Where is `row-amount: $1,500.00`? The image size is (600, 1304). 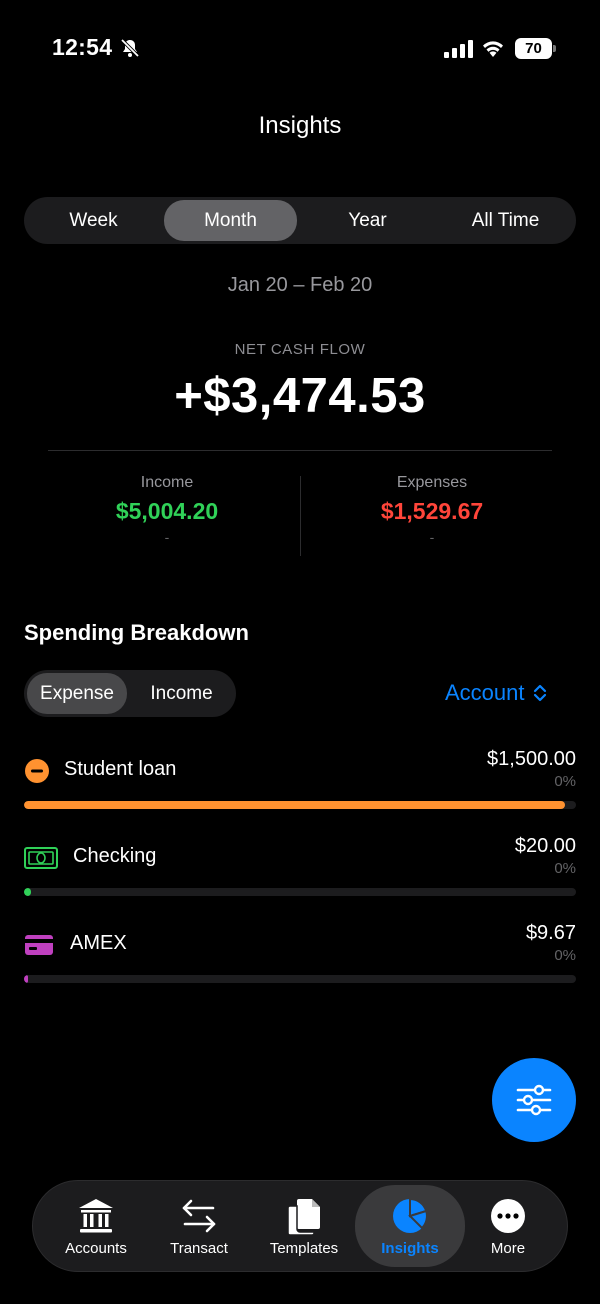
row-amount: $1,500.00 is located at coordinates (531, 759).